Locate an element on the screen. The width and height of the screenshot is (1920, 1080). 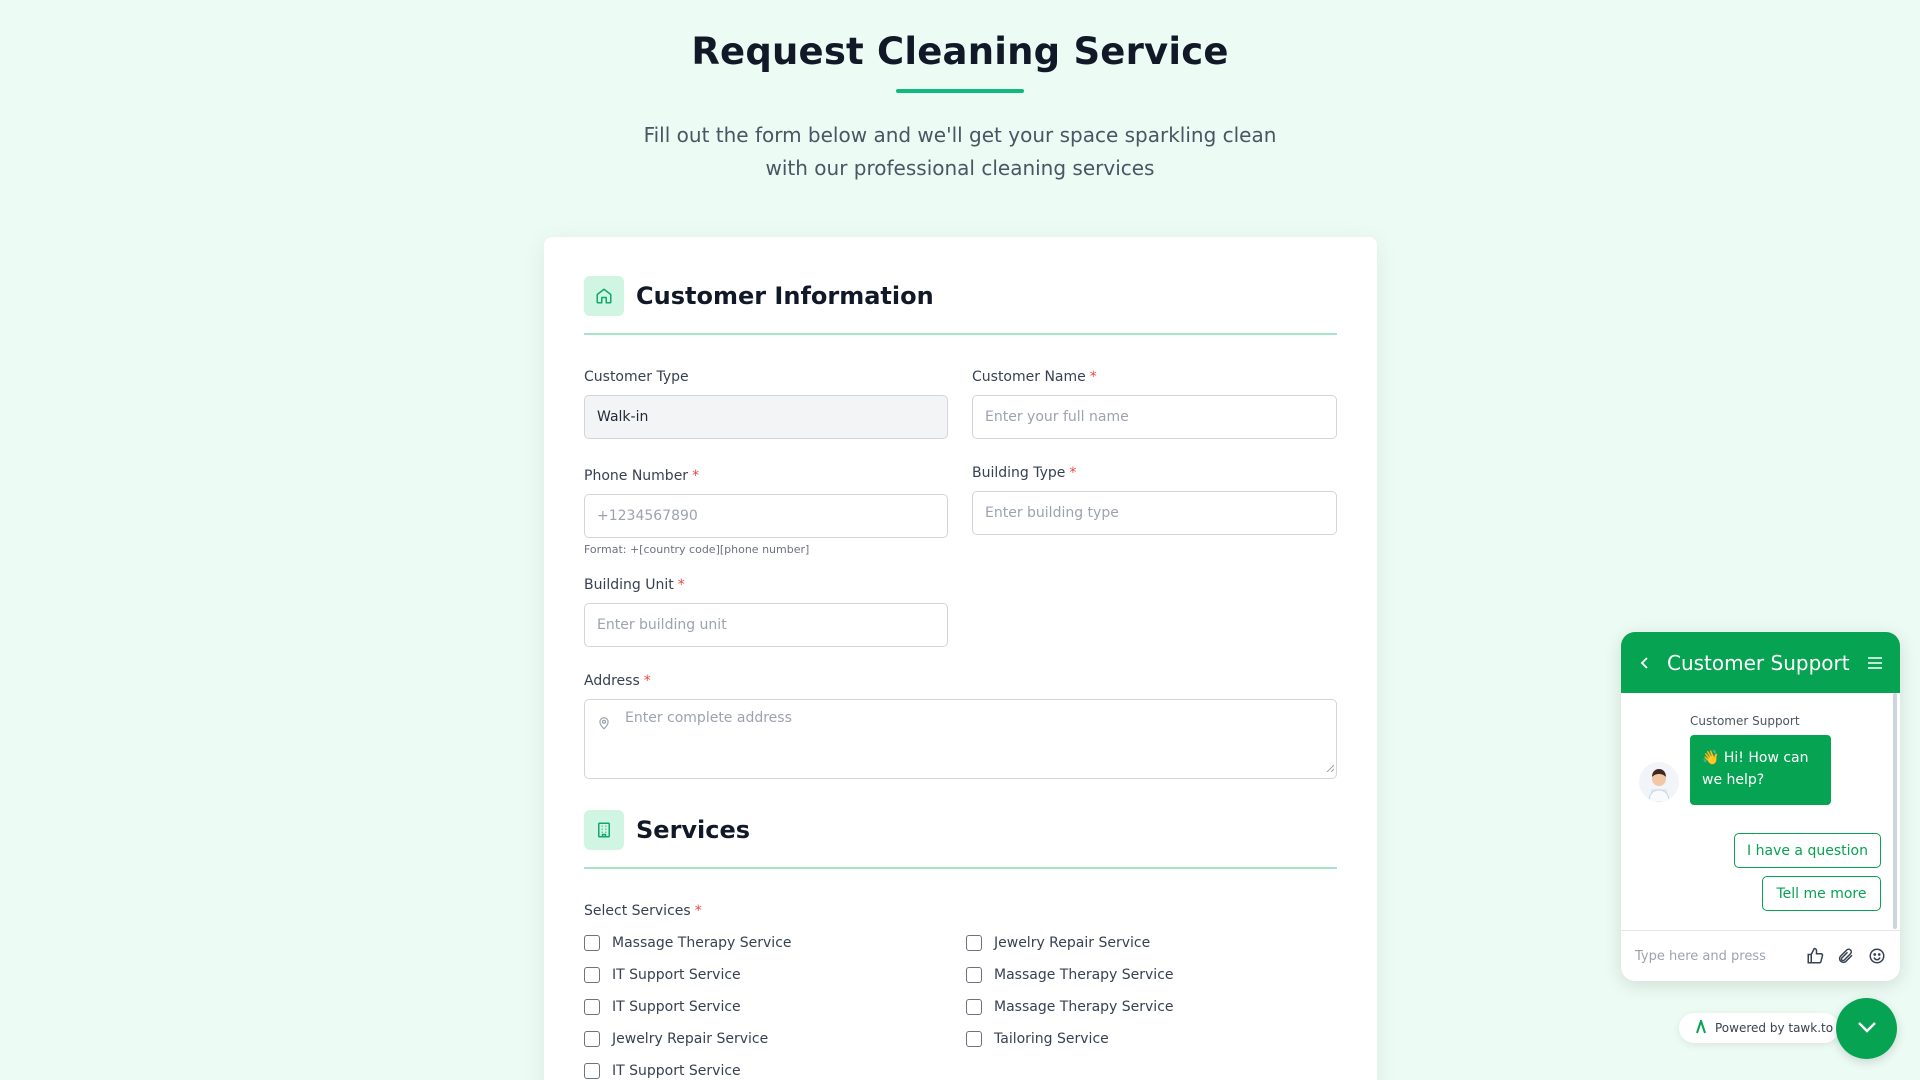
service-label: Tailoring Service is located at coordinates (1051, 1039).